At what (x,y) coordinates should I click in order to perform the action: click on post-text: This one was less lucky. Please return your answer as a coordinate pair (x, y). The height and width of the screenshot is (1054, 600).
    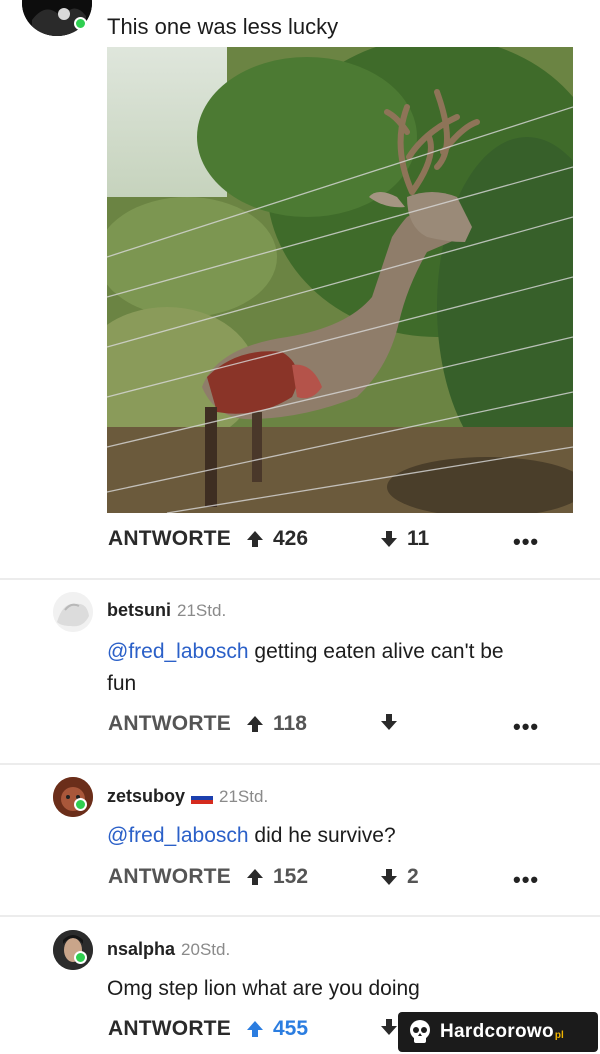
    Looking at the image, I should click on (223, 26).